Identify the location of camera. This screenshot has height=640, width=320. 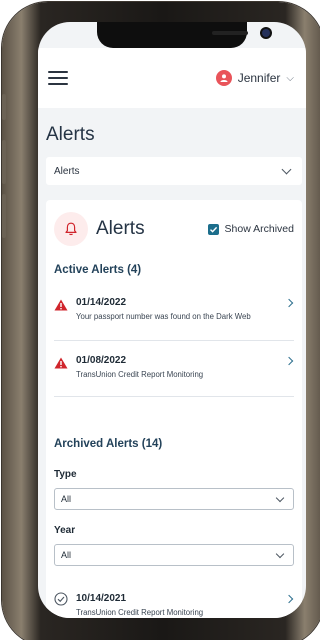
(266, 33).